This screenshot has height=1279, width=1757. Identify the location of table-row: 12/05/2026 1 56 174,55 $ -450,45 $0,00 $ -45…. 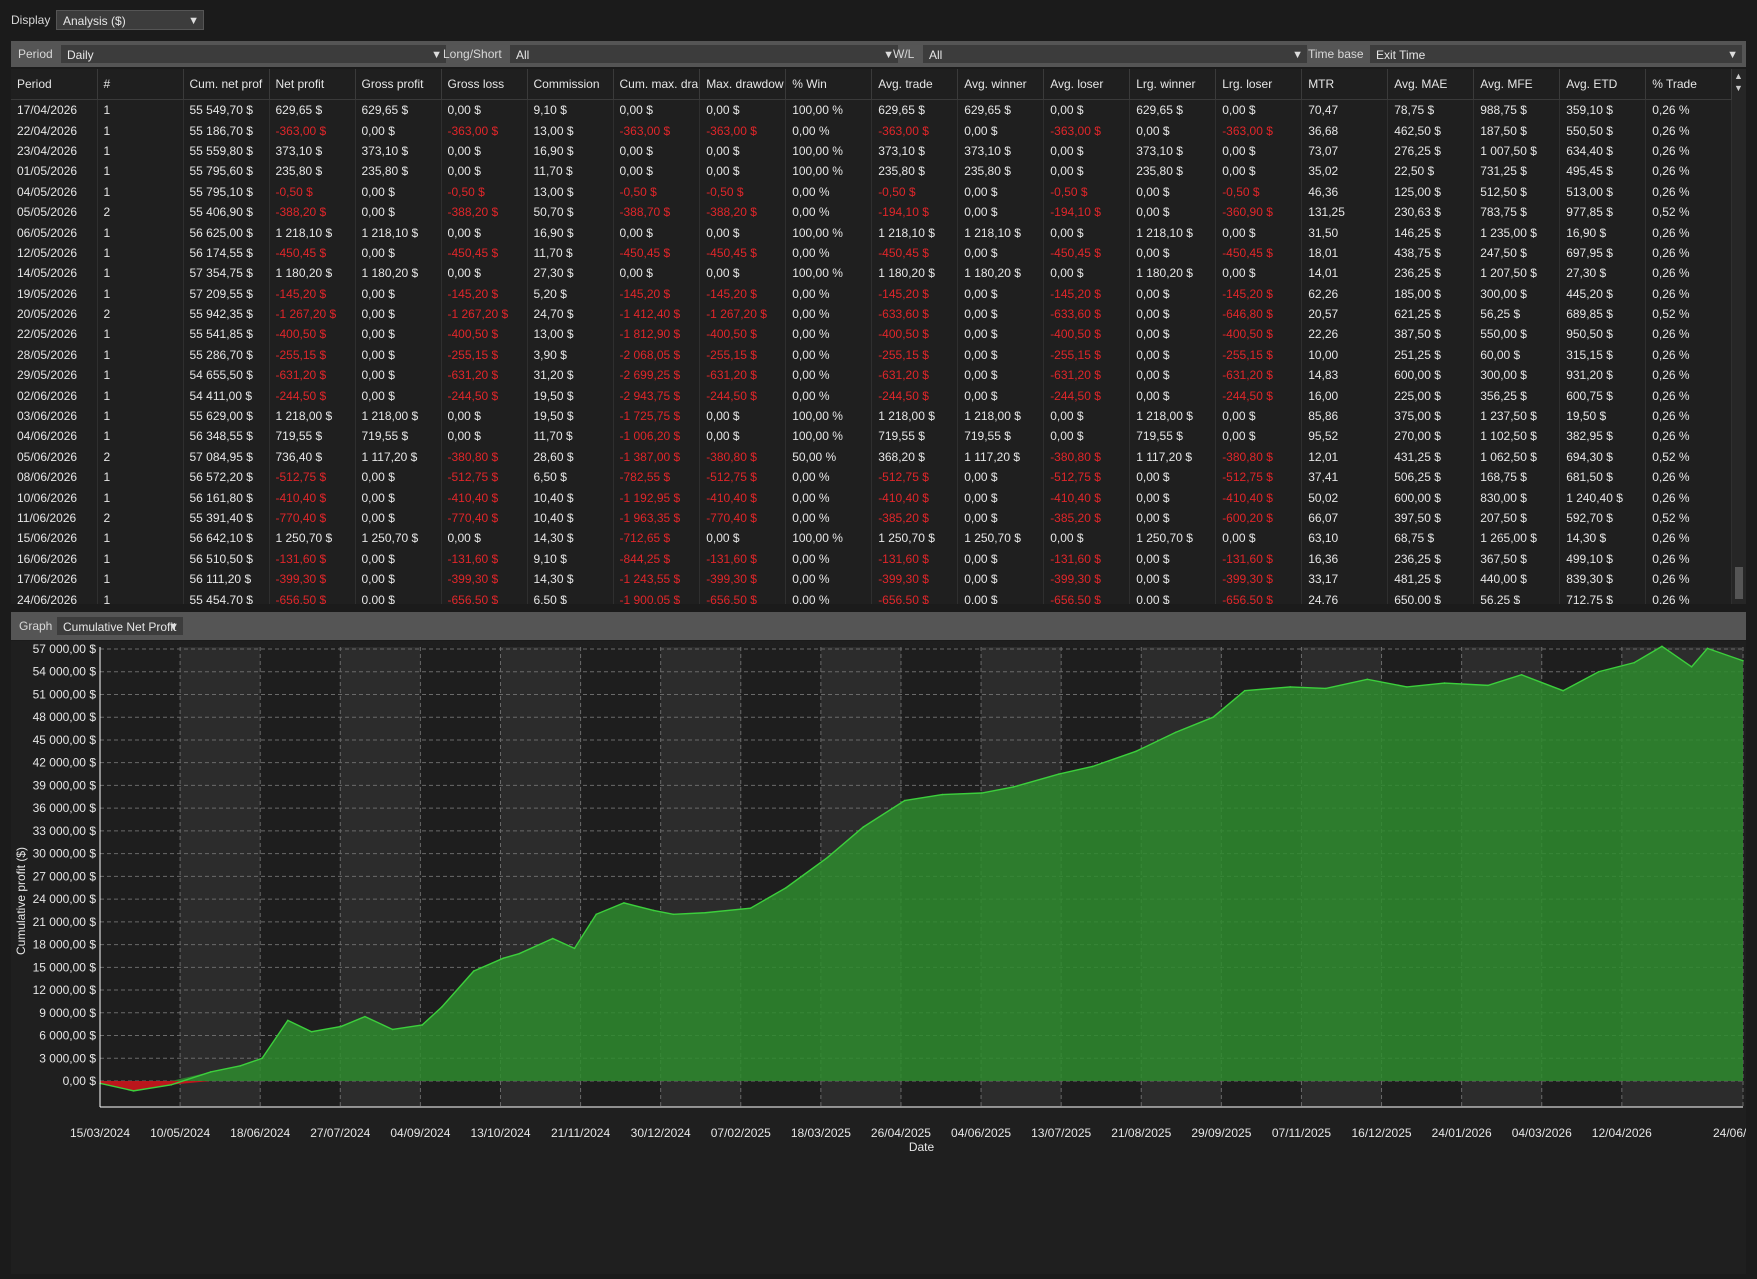
(872, 253).